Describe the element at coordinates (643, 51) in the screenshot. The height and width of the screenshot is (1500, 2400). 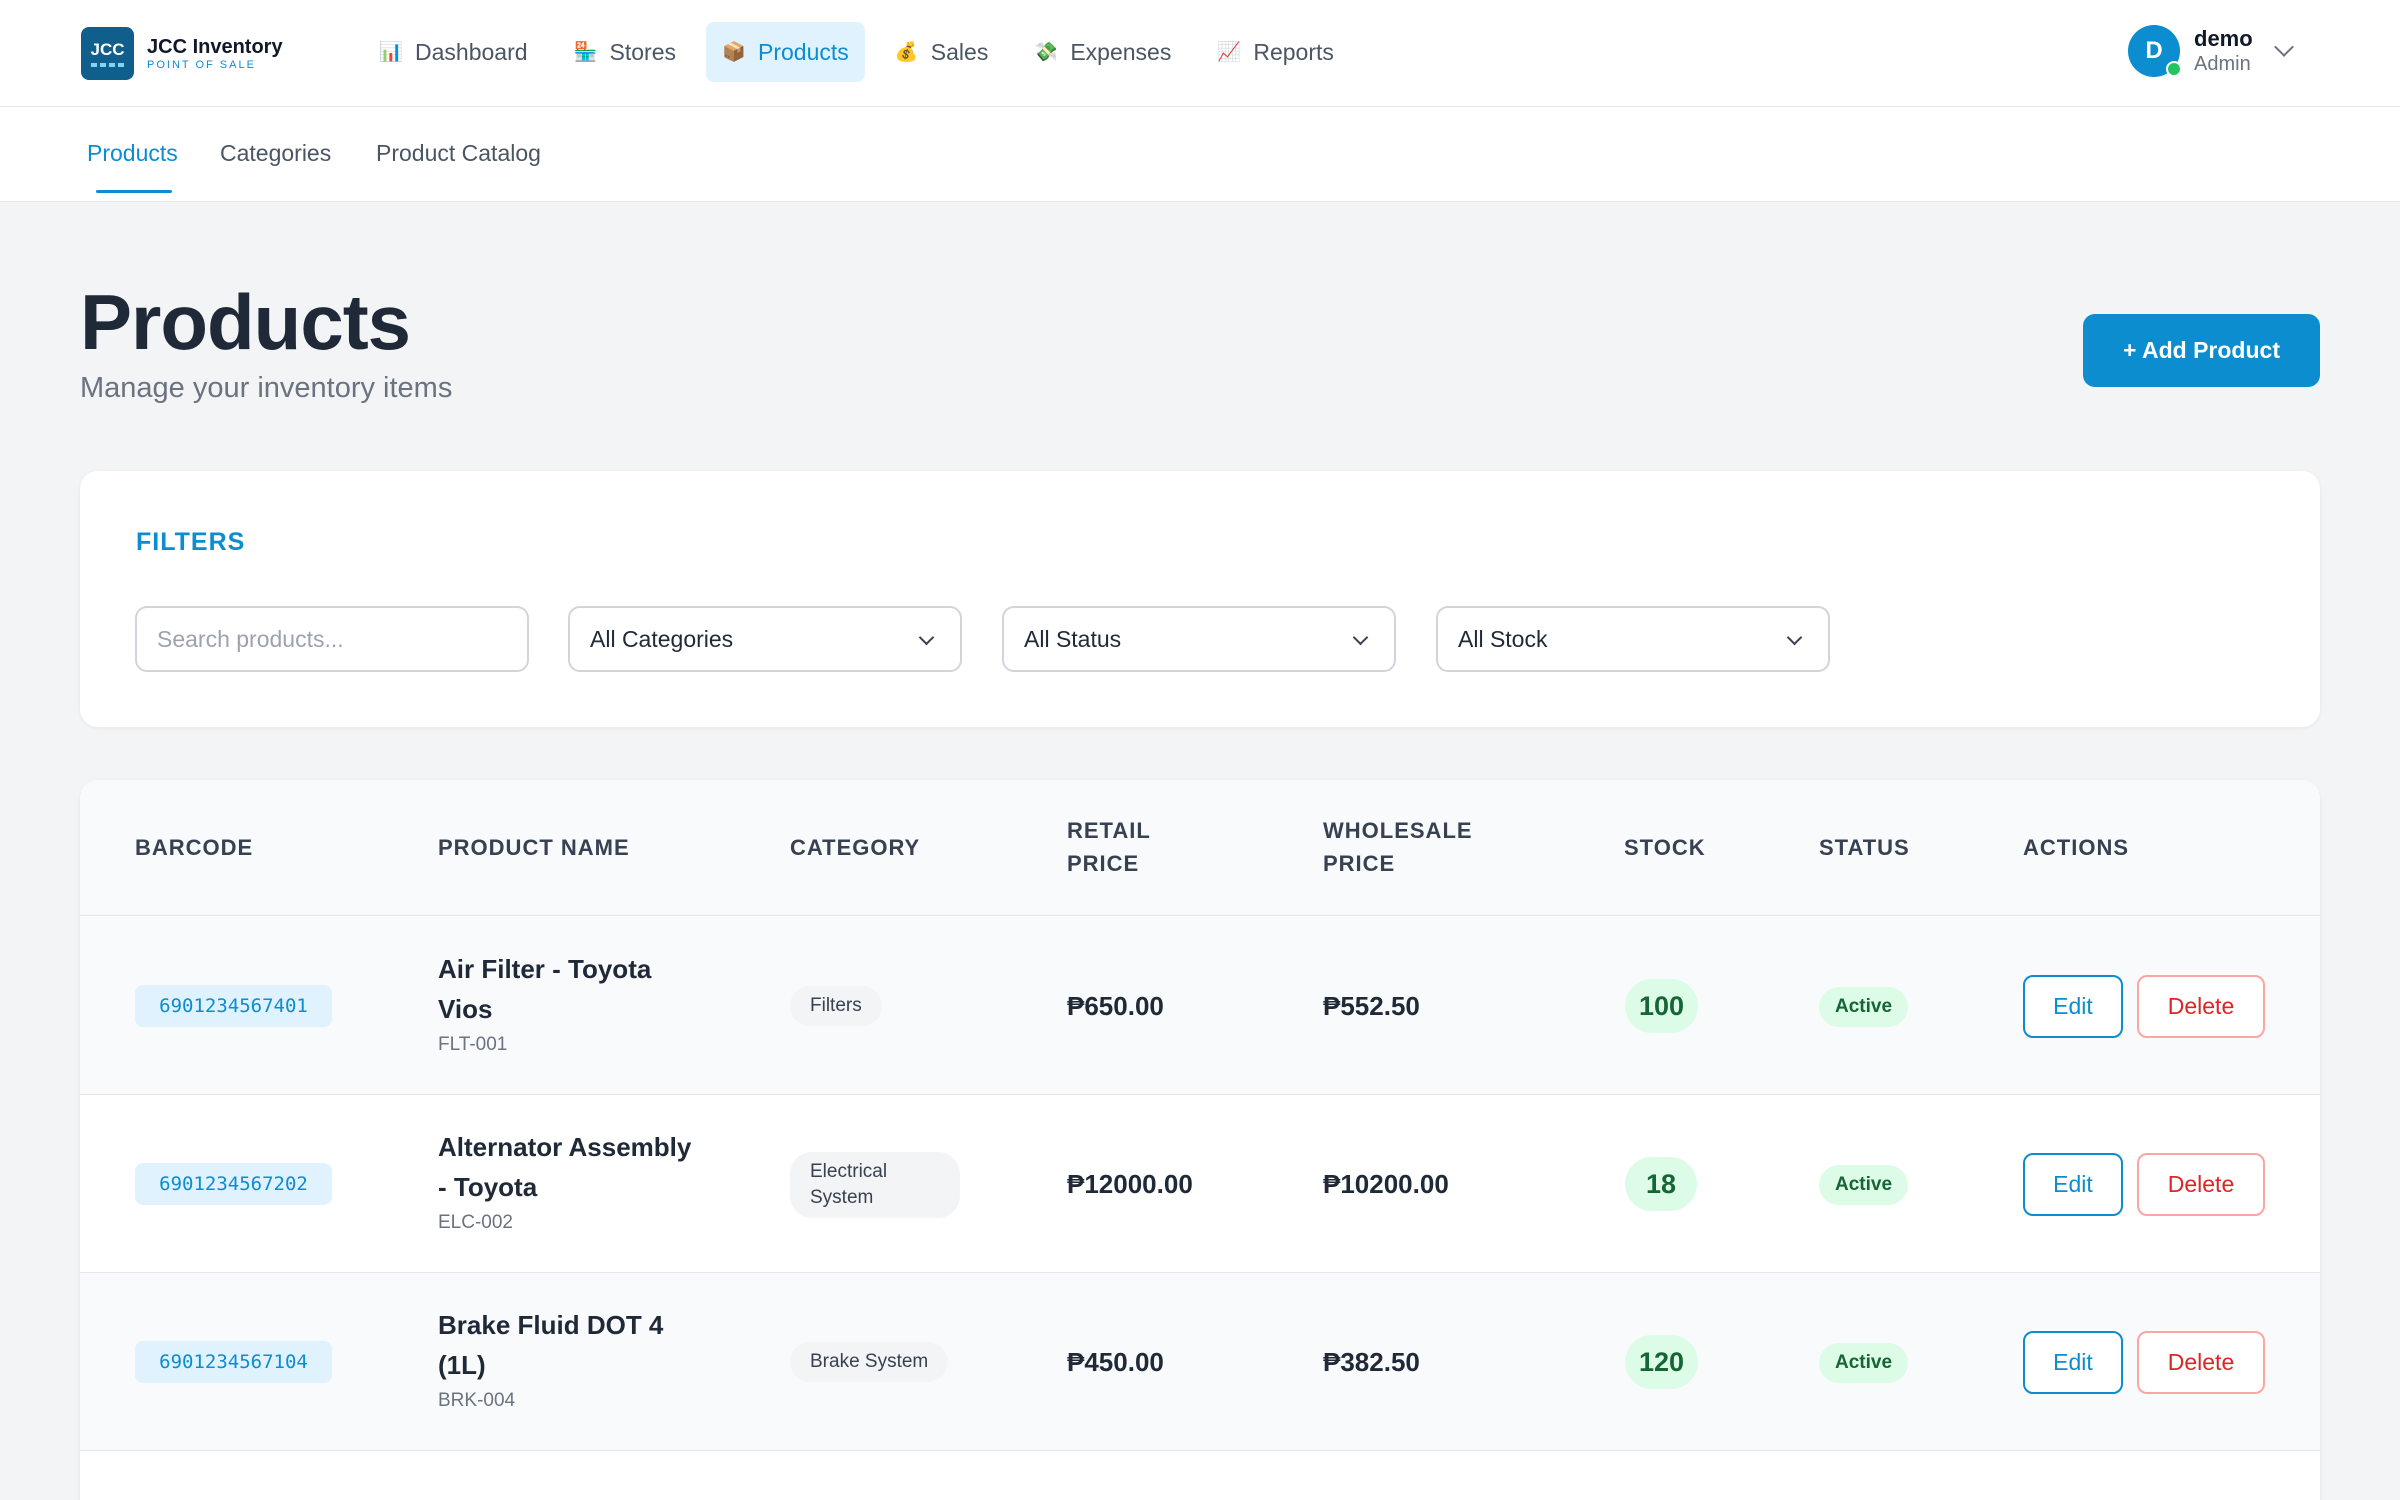
I see `nav-item-label: Stores` at that location.